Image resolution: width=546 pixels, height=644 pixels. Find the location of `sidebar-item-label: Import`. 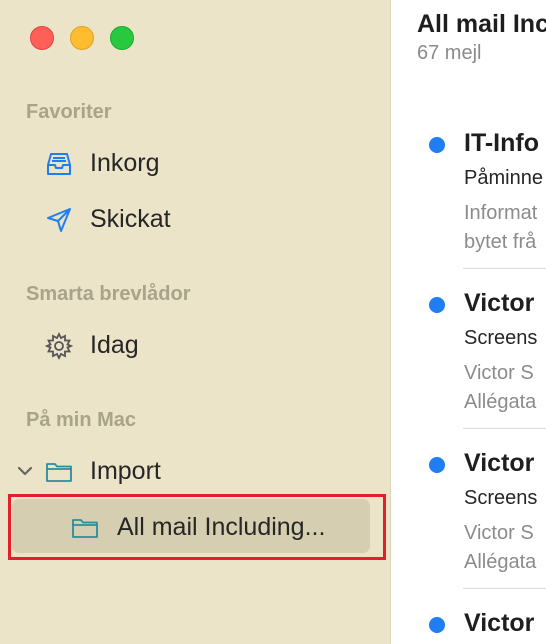

sidebar-item-label: Import is located at coordinates (125, 470).